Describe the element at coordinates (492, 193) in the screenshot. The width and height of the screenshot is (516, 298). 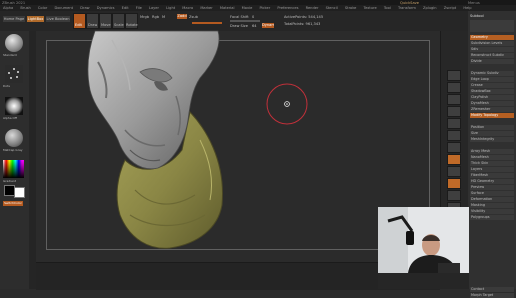
I see `surface-row: Surface` at that location.